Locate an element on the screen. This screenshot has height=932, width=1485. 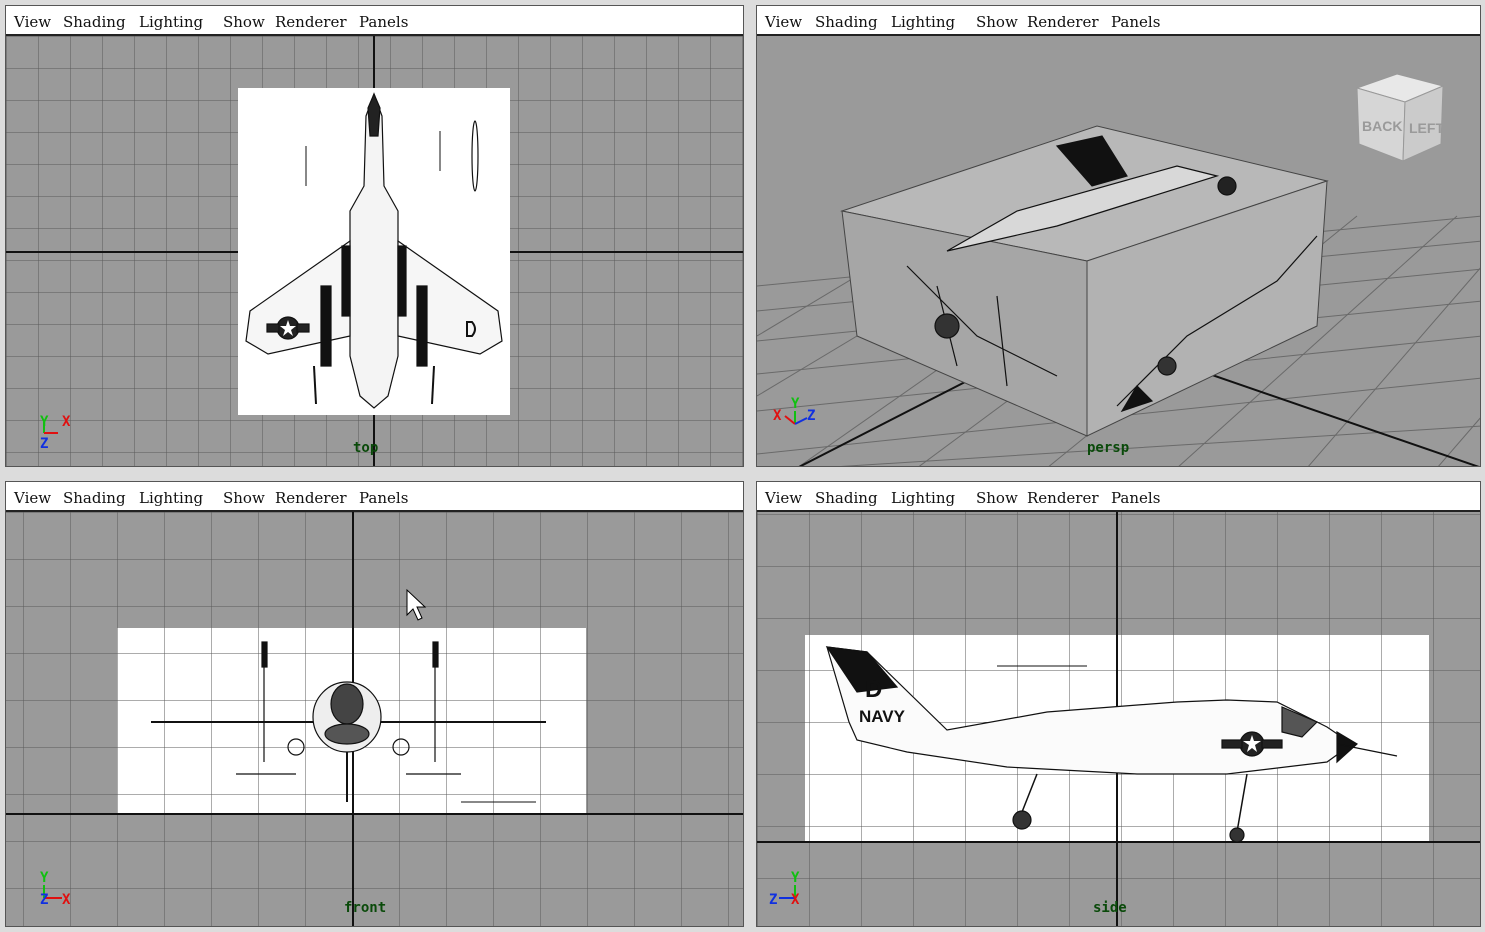
view-cube-back-label: BACK is located at coordinates (1382, 126).